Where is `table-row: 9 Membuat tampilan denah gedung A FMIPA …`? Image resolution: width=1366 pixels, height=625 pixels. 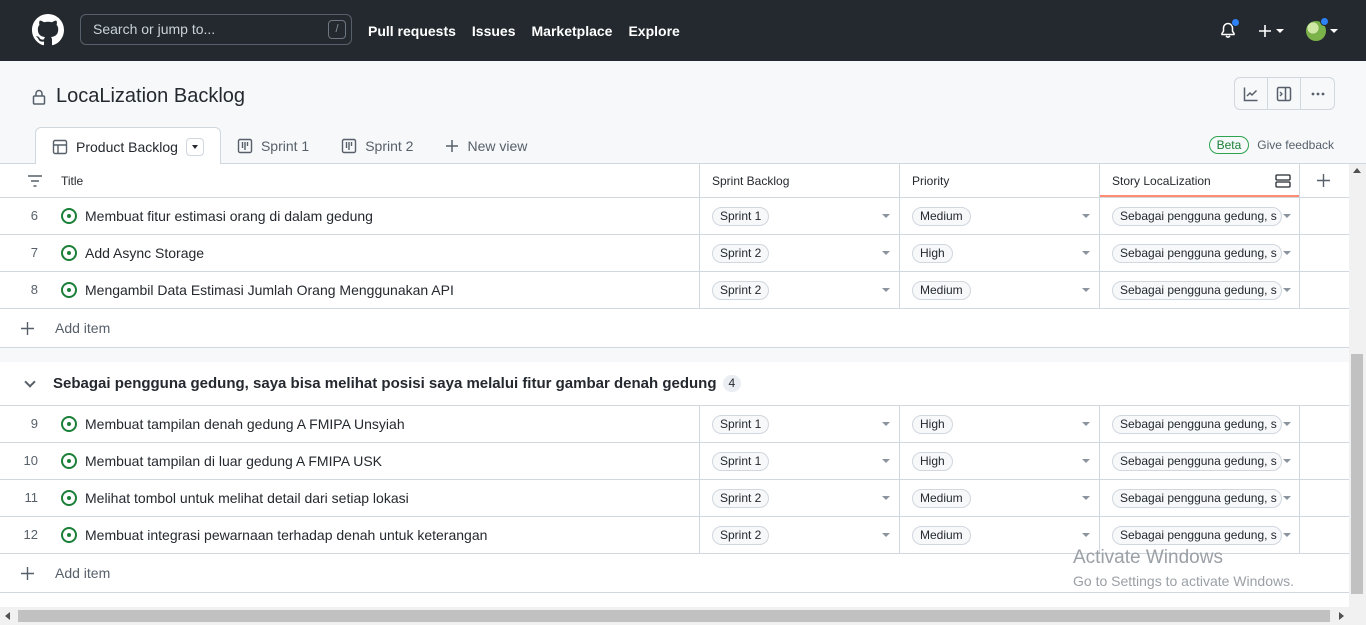
table-row: 9 Membuat tampilan denah gedung A FMIPA … is located at coordinates (674, 424).